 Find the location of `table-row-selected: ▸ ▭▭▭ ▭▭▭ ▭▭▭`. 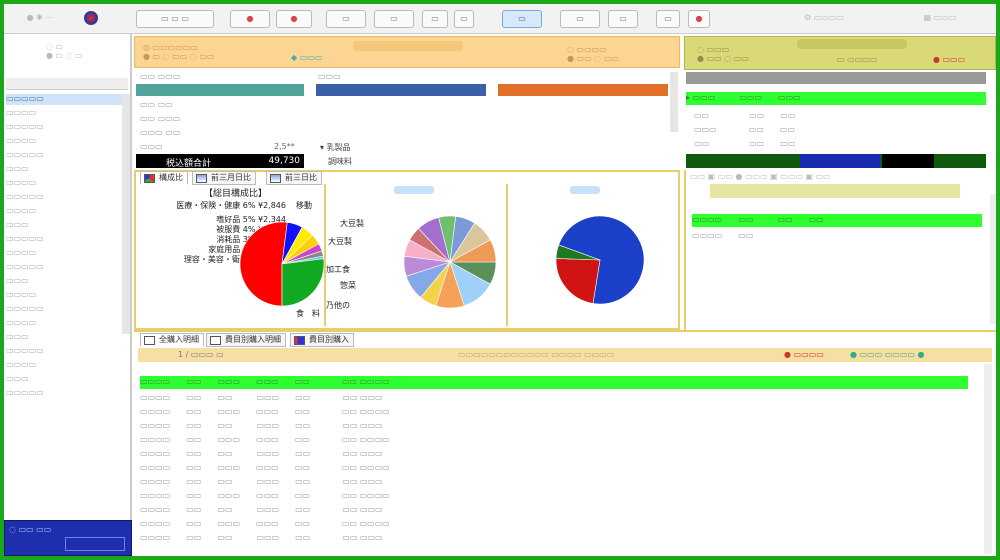

table-row-selected: ▸ ▭▭▭ ▭▭▭ ▭▭▭ is located at coordinates (836, 98).